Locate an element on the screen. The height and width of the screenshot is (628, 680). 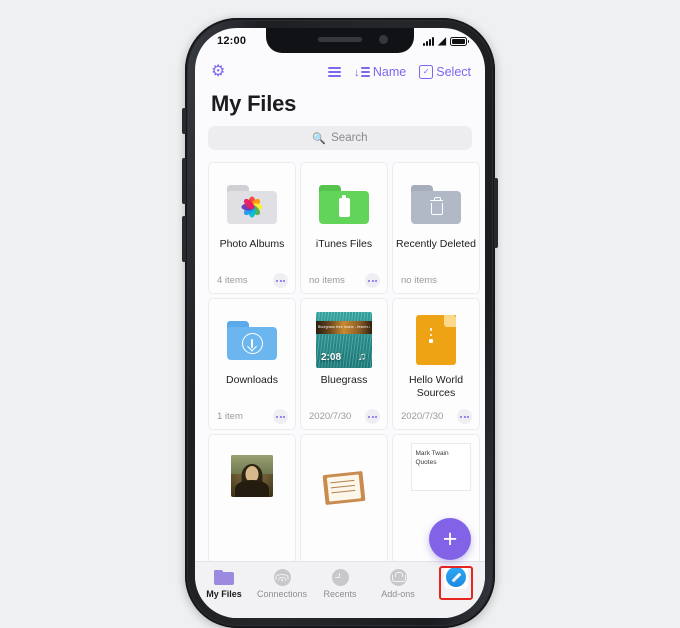
power-button is located at coordinates (496, 213).